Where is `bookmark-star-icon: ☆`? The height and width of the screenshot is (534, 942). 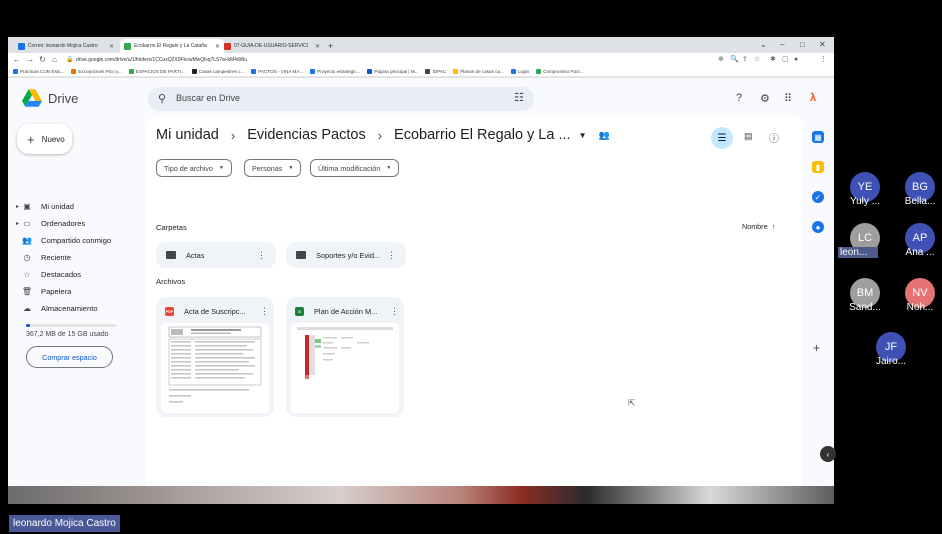
bookmark-star-icon: ☆ is located at coordinates (757, 60).